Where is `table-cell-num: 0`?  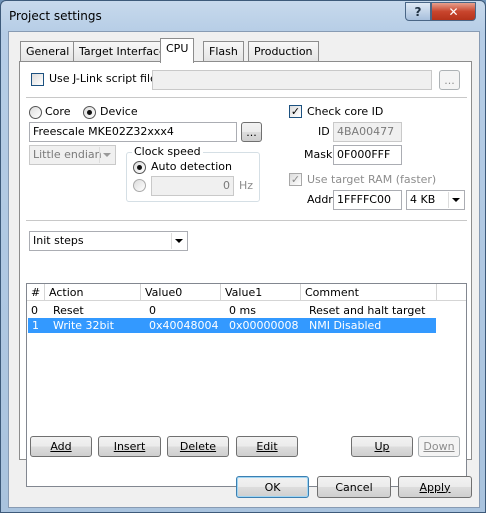 table-cell-num: 0 is located at coordinates (34, 310).